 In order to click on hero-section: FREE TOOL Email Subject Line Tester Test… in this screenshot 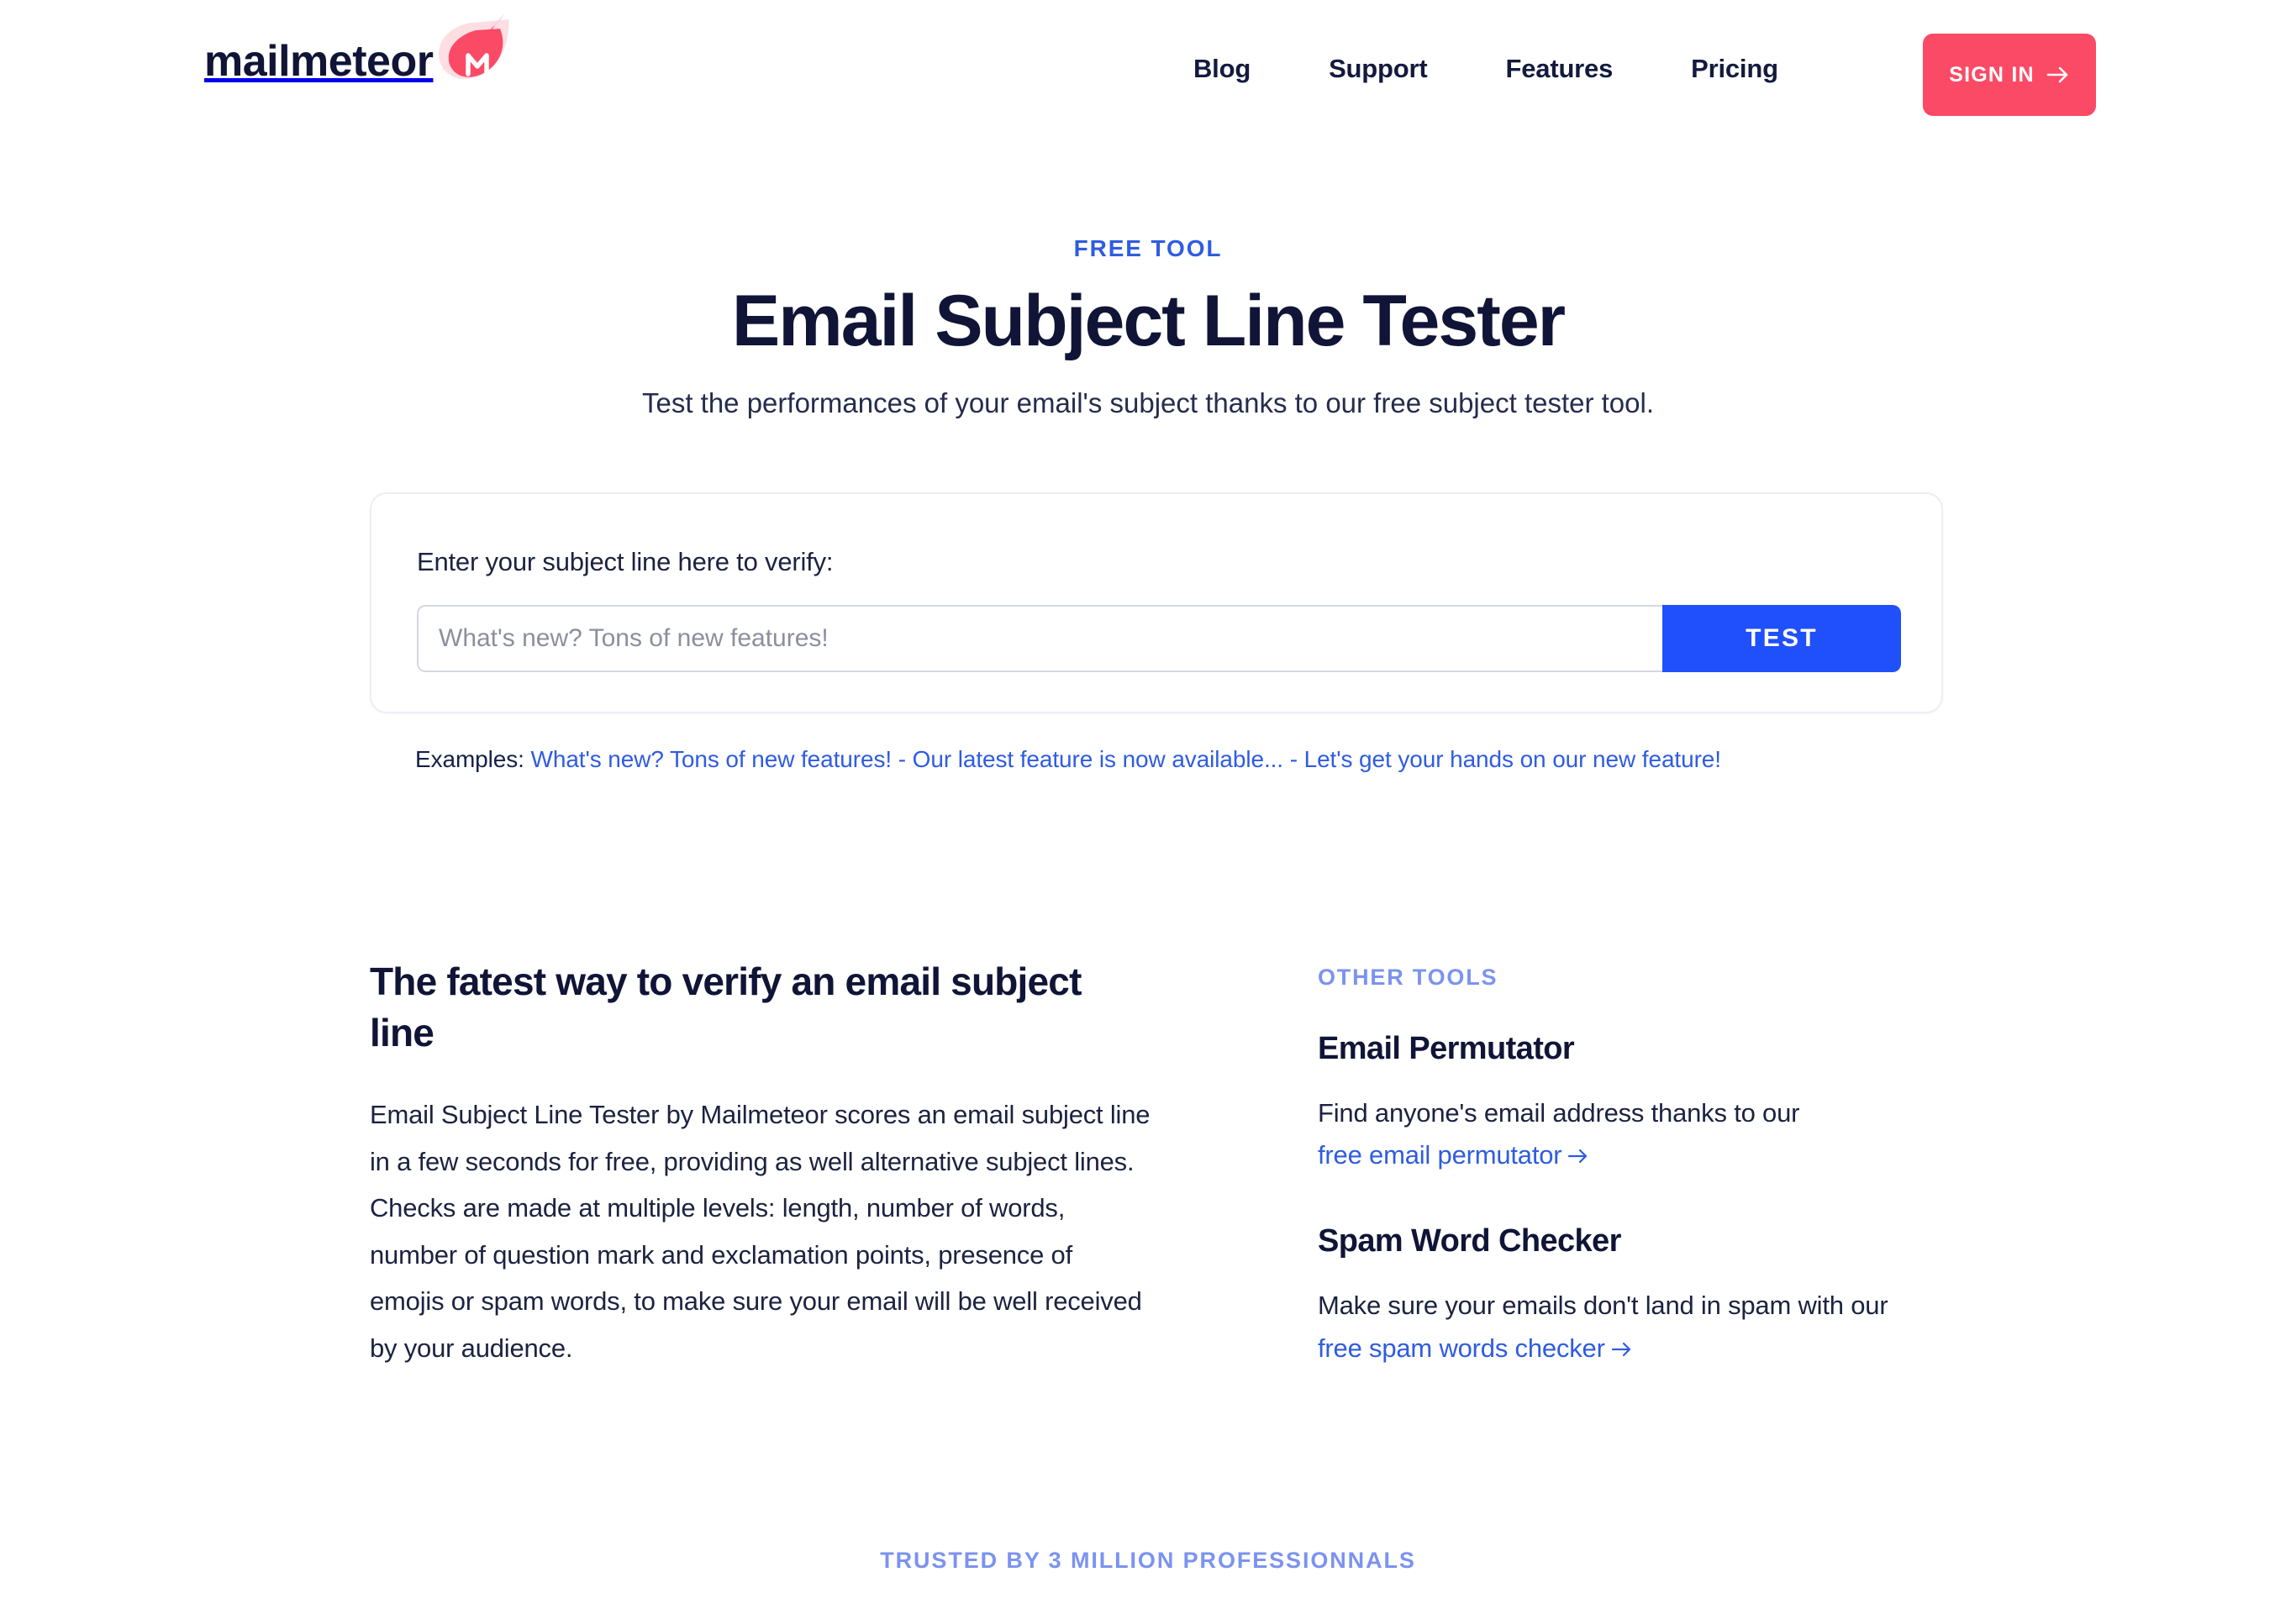, I will do `click(1148, 329)`.